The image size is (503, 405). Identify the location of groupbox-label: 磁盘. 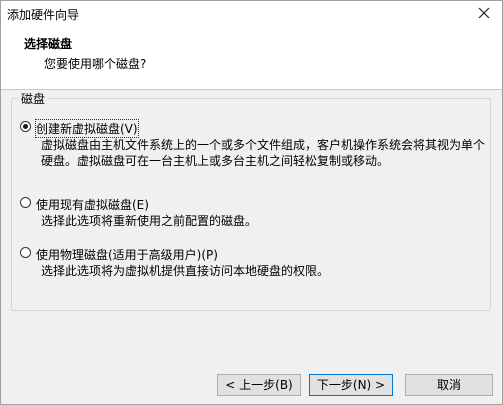
(33, 98).